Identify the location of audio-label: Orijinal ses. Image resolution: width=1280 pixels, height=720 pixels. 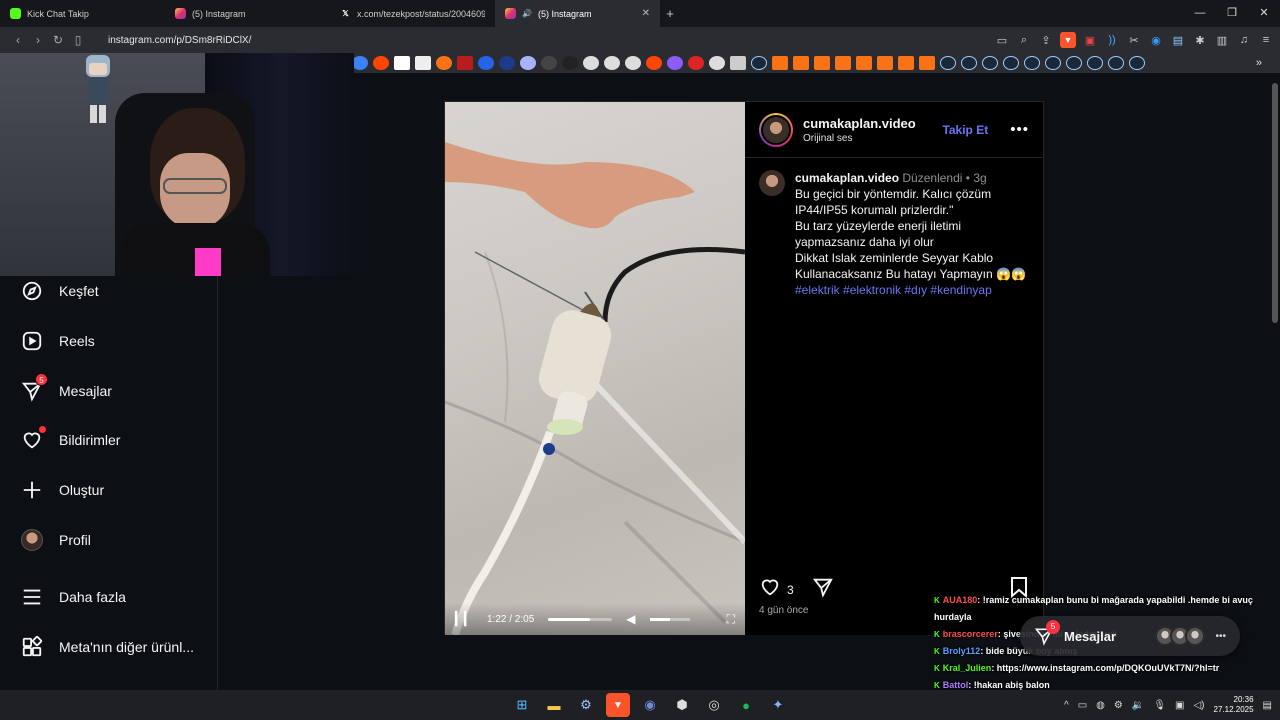
(859, 138).